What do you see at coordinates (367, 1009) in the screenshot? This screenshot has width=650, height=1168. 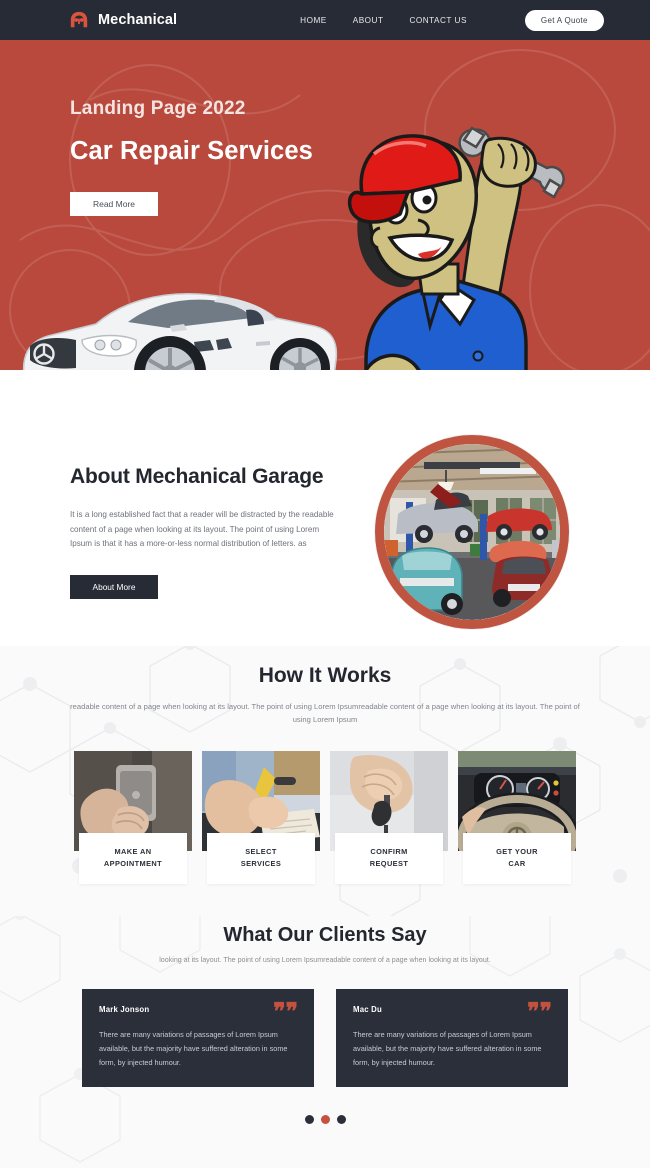 I see `testimonial-author: Mac Du` at bounding box center [367, 1009].